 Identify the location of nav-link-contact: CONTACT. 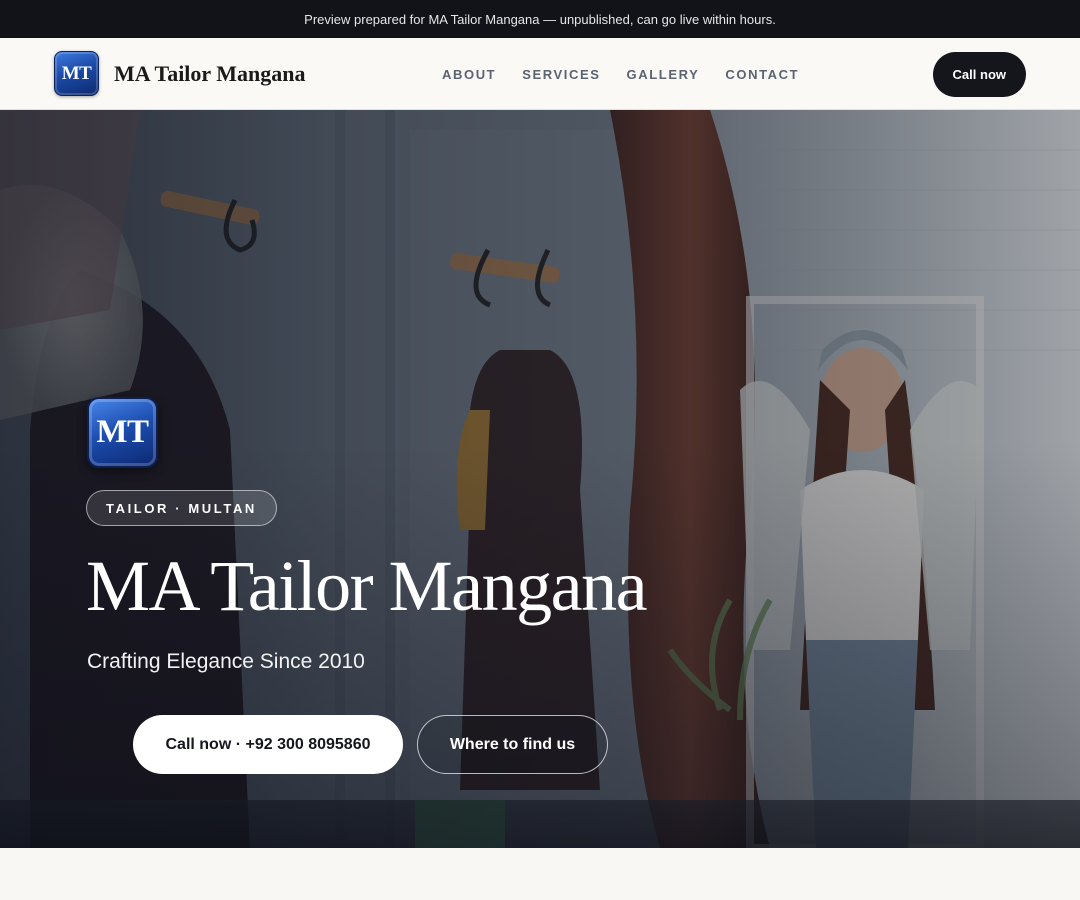
(762, 74).